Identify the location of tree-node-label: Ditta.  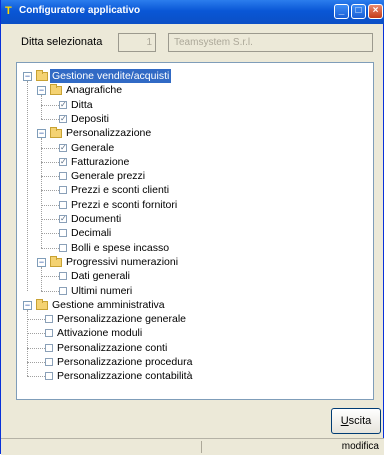
(82, 104).